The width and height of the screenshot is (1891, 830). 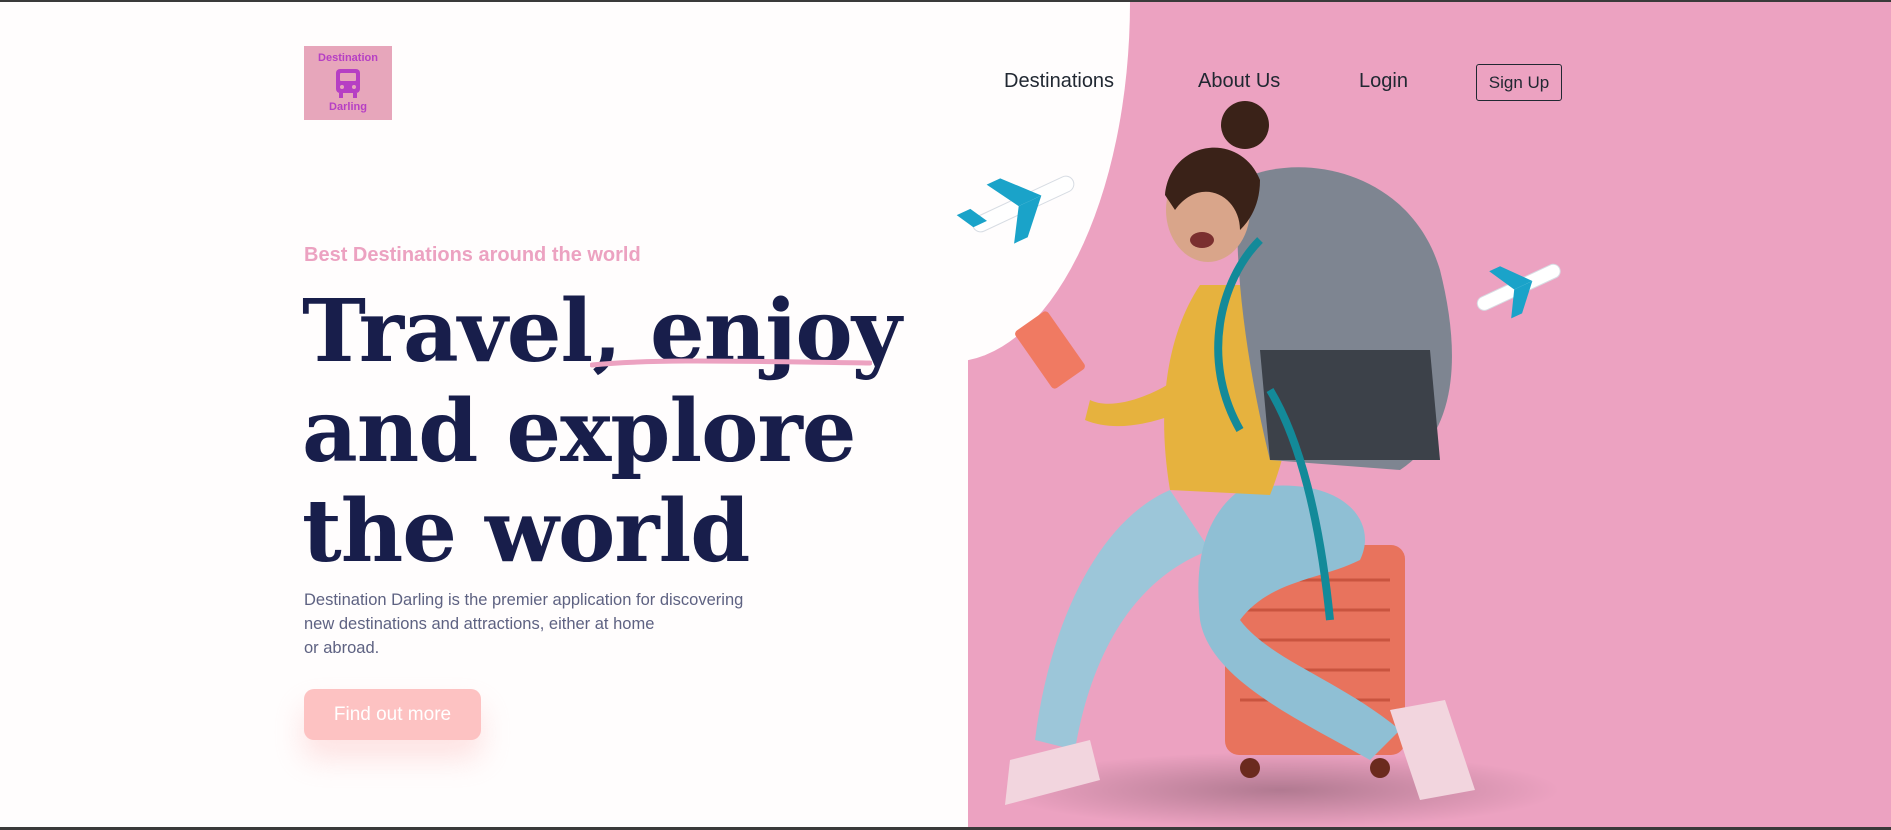 I want to click on brand-logo: Destination Darling, so click(x=348, y=83).